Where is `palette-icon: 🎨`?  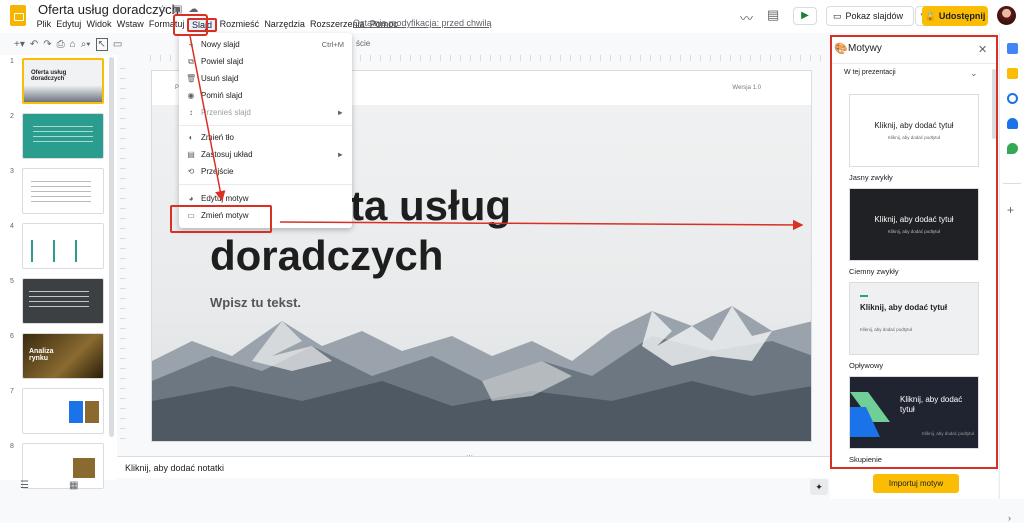 palette-icon: 🎨 is located at coordinates (841, 49).